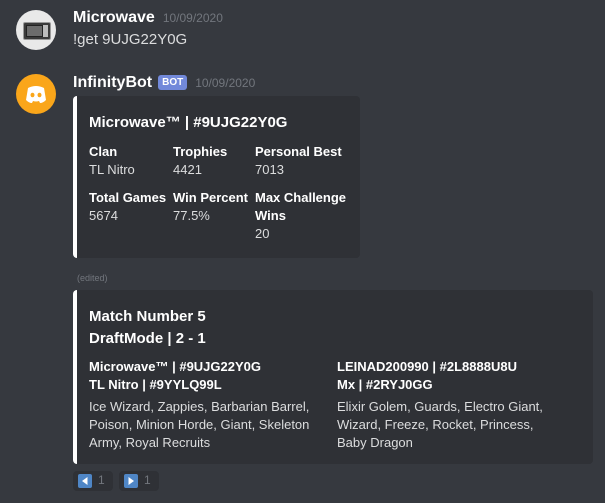 Image resolution: width=605 pixels, height=503 pixels. What do you see at coordinates (131, 481) in the screenshot?
I see `arrow-right-icon` at bounding box center [131, 481].